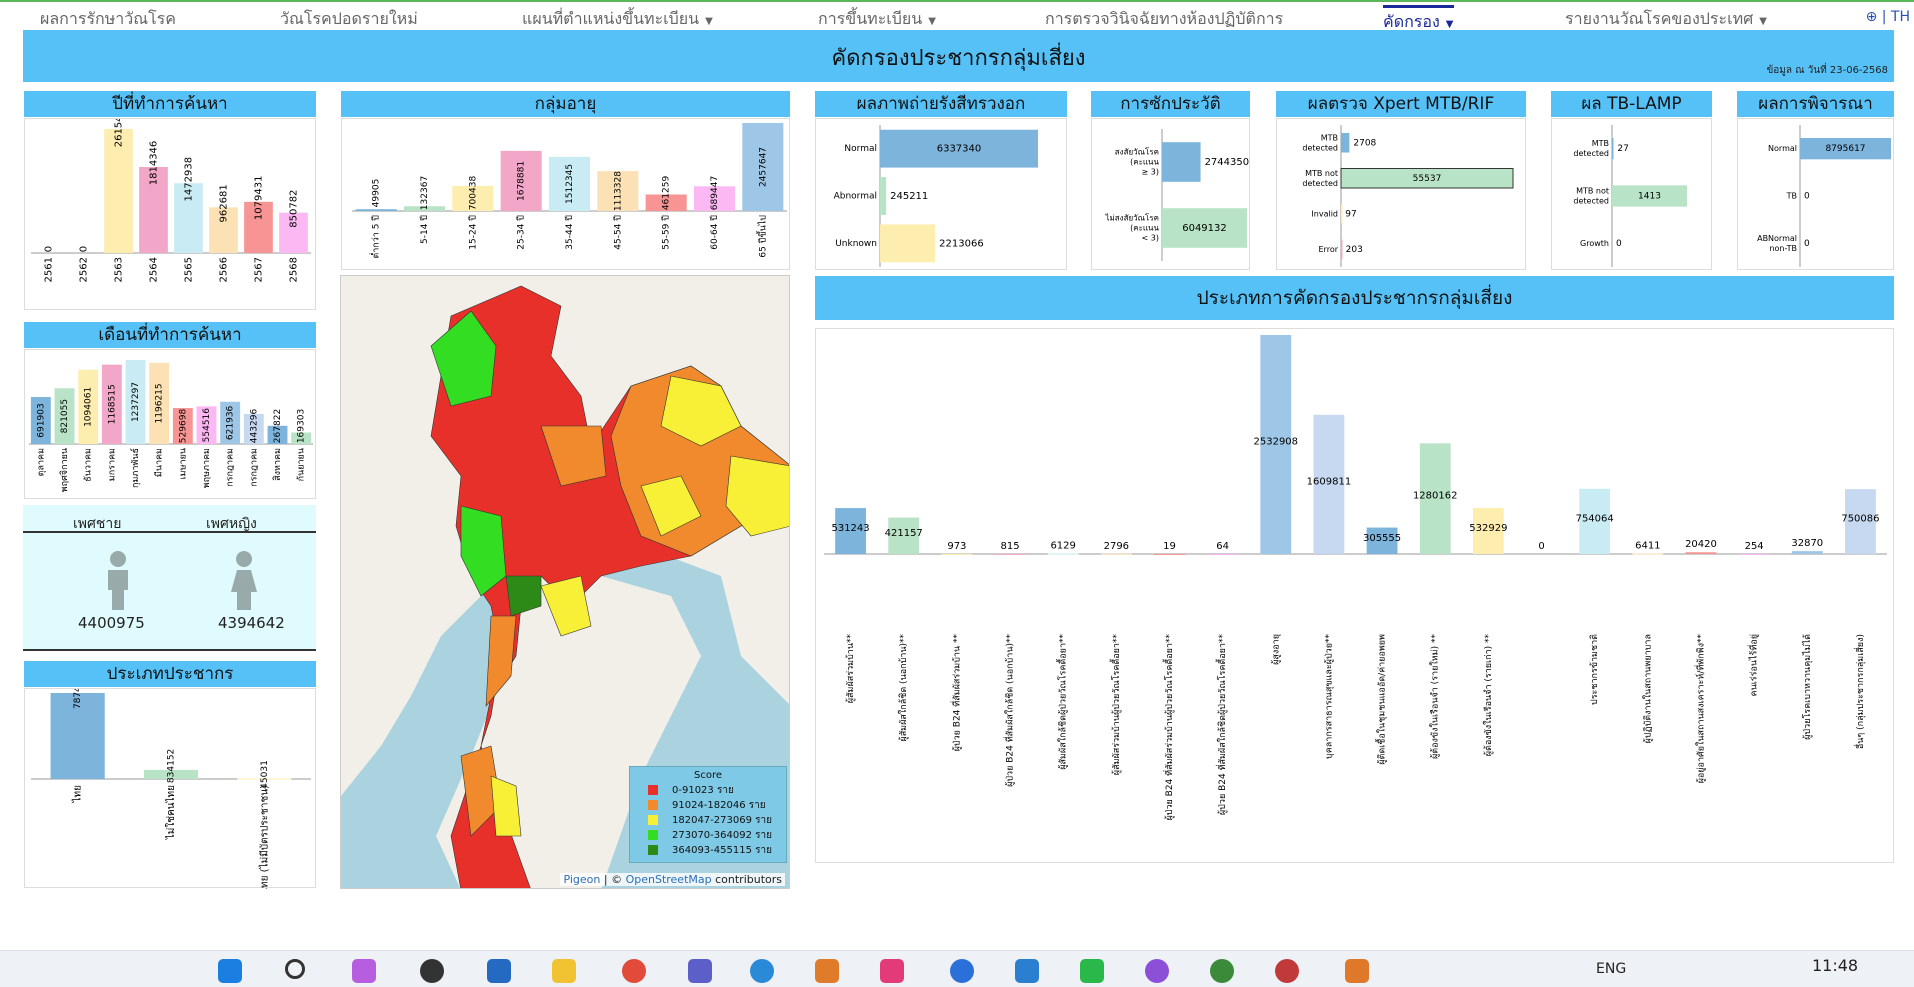  Describe the element at coordinates (78, 699) in the screenshot. I see `data-label: 7874577` at that location.